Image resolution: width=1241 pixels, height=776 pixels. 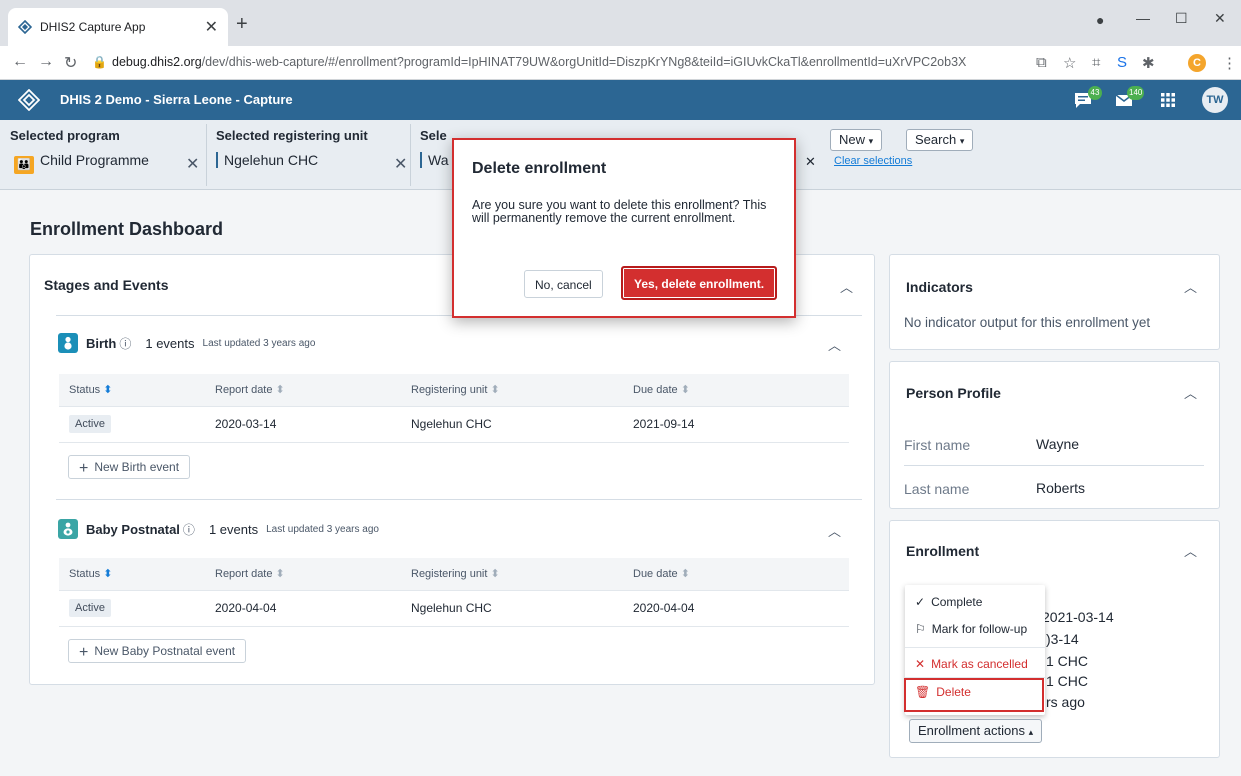 What do you see at coordinates (99, 62) in the screenshot?
I see `lock-icon: 🔒` at bounding box center [99, 62].